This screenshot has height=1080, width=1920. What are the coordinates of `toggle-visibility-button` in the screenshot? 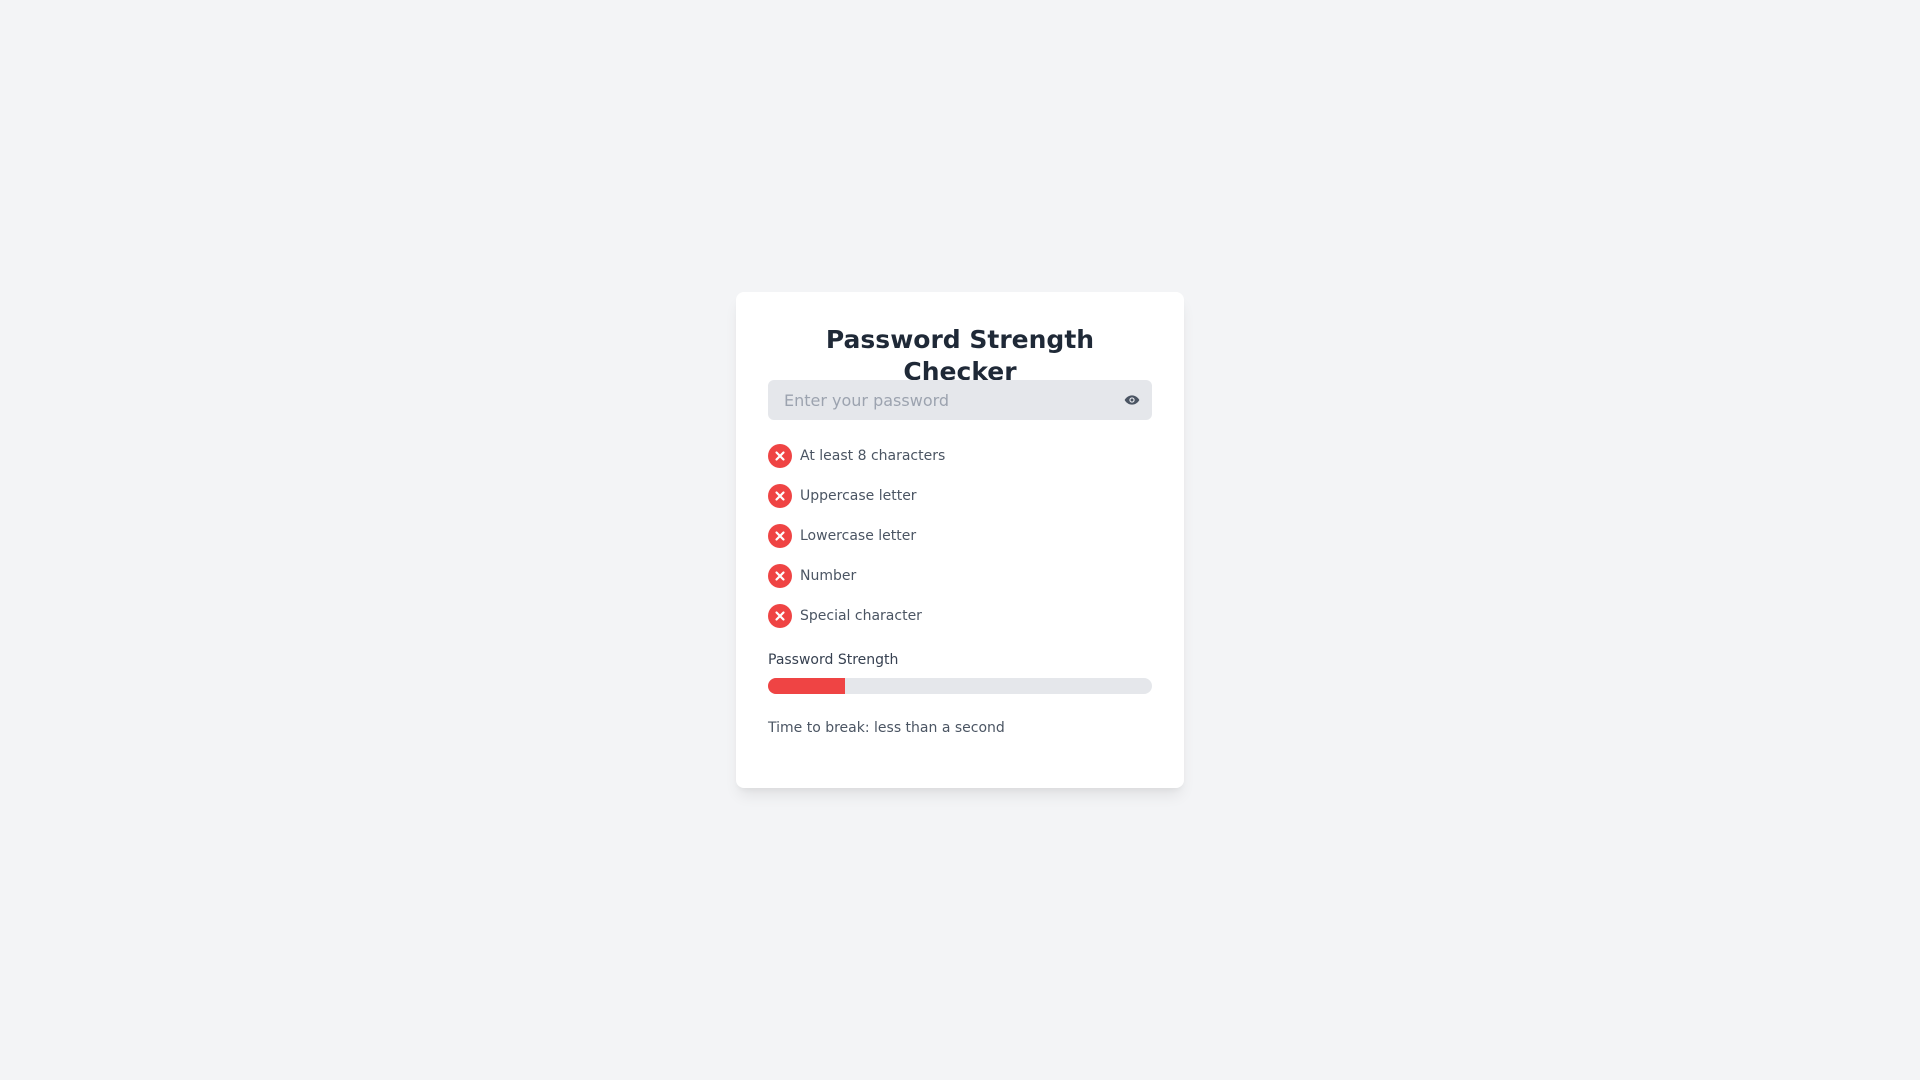 It's located at (1132, 400).